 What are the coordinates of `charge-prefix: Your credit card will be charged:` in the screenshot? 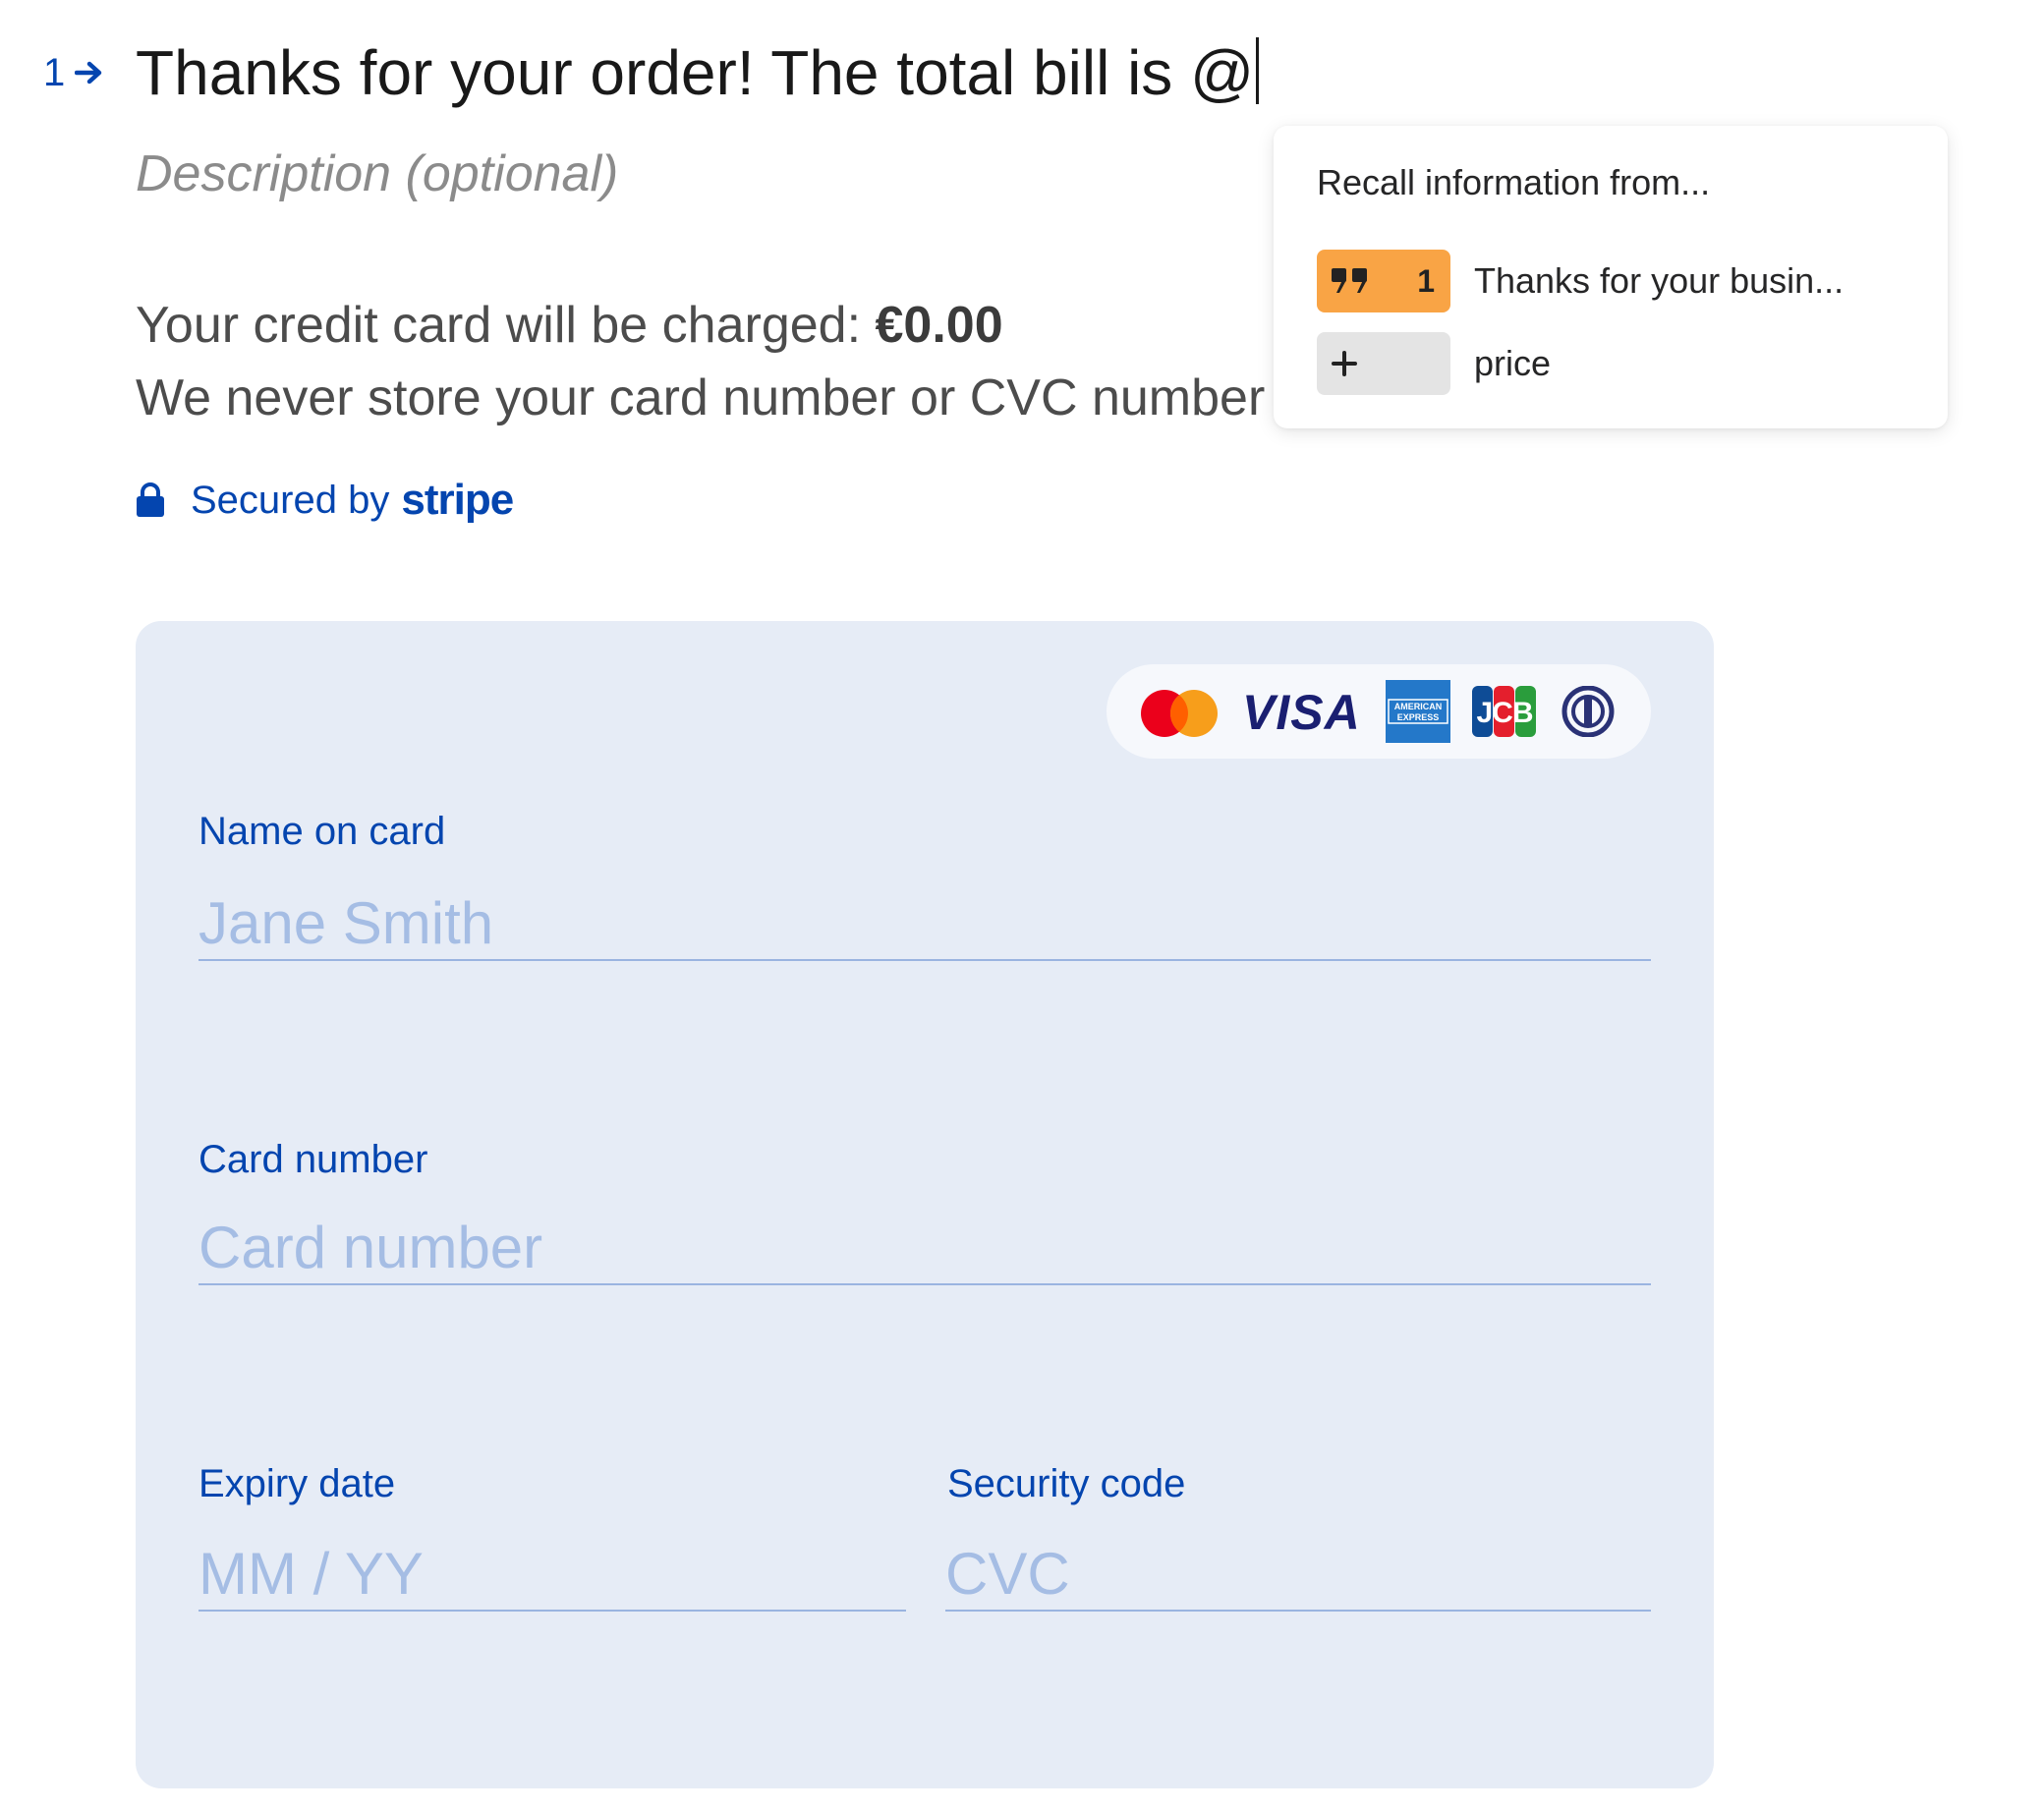 It's located at (506, 325).